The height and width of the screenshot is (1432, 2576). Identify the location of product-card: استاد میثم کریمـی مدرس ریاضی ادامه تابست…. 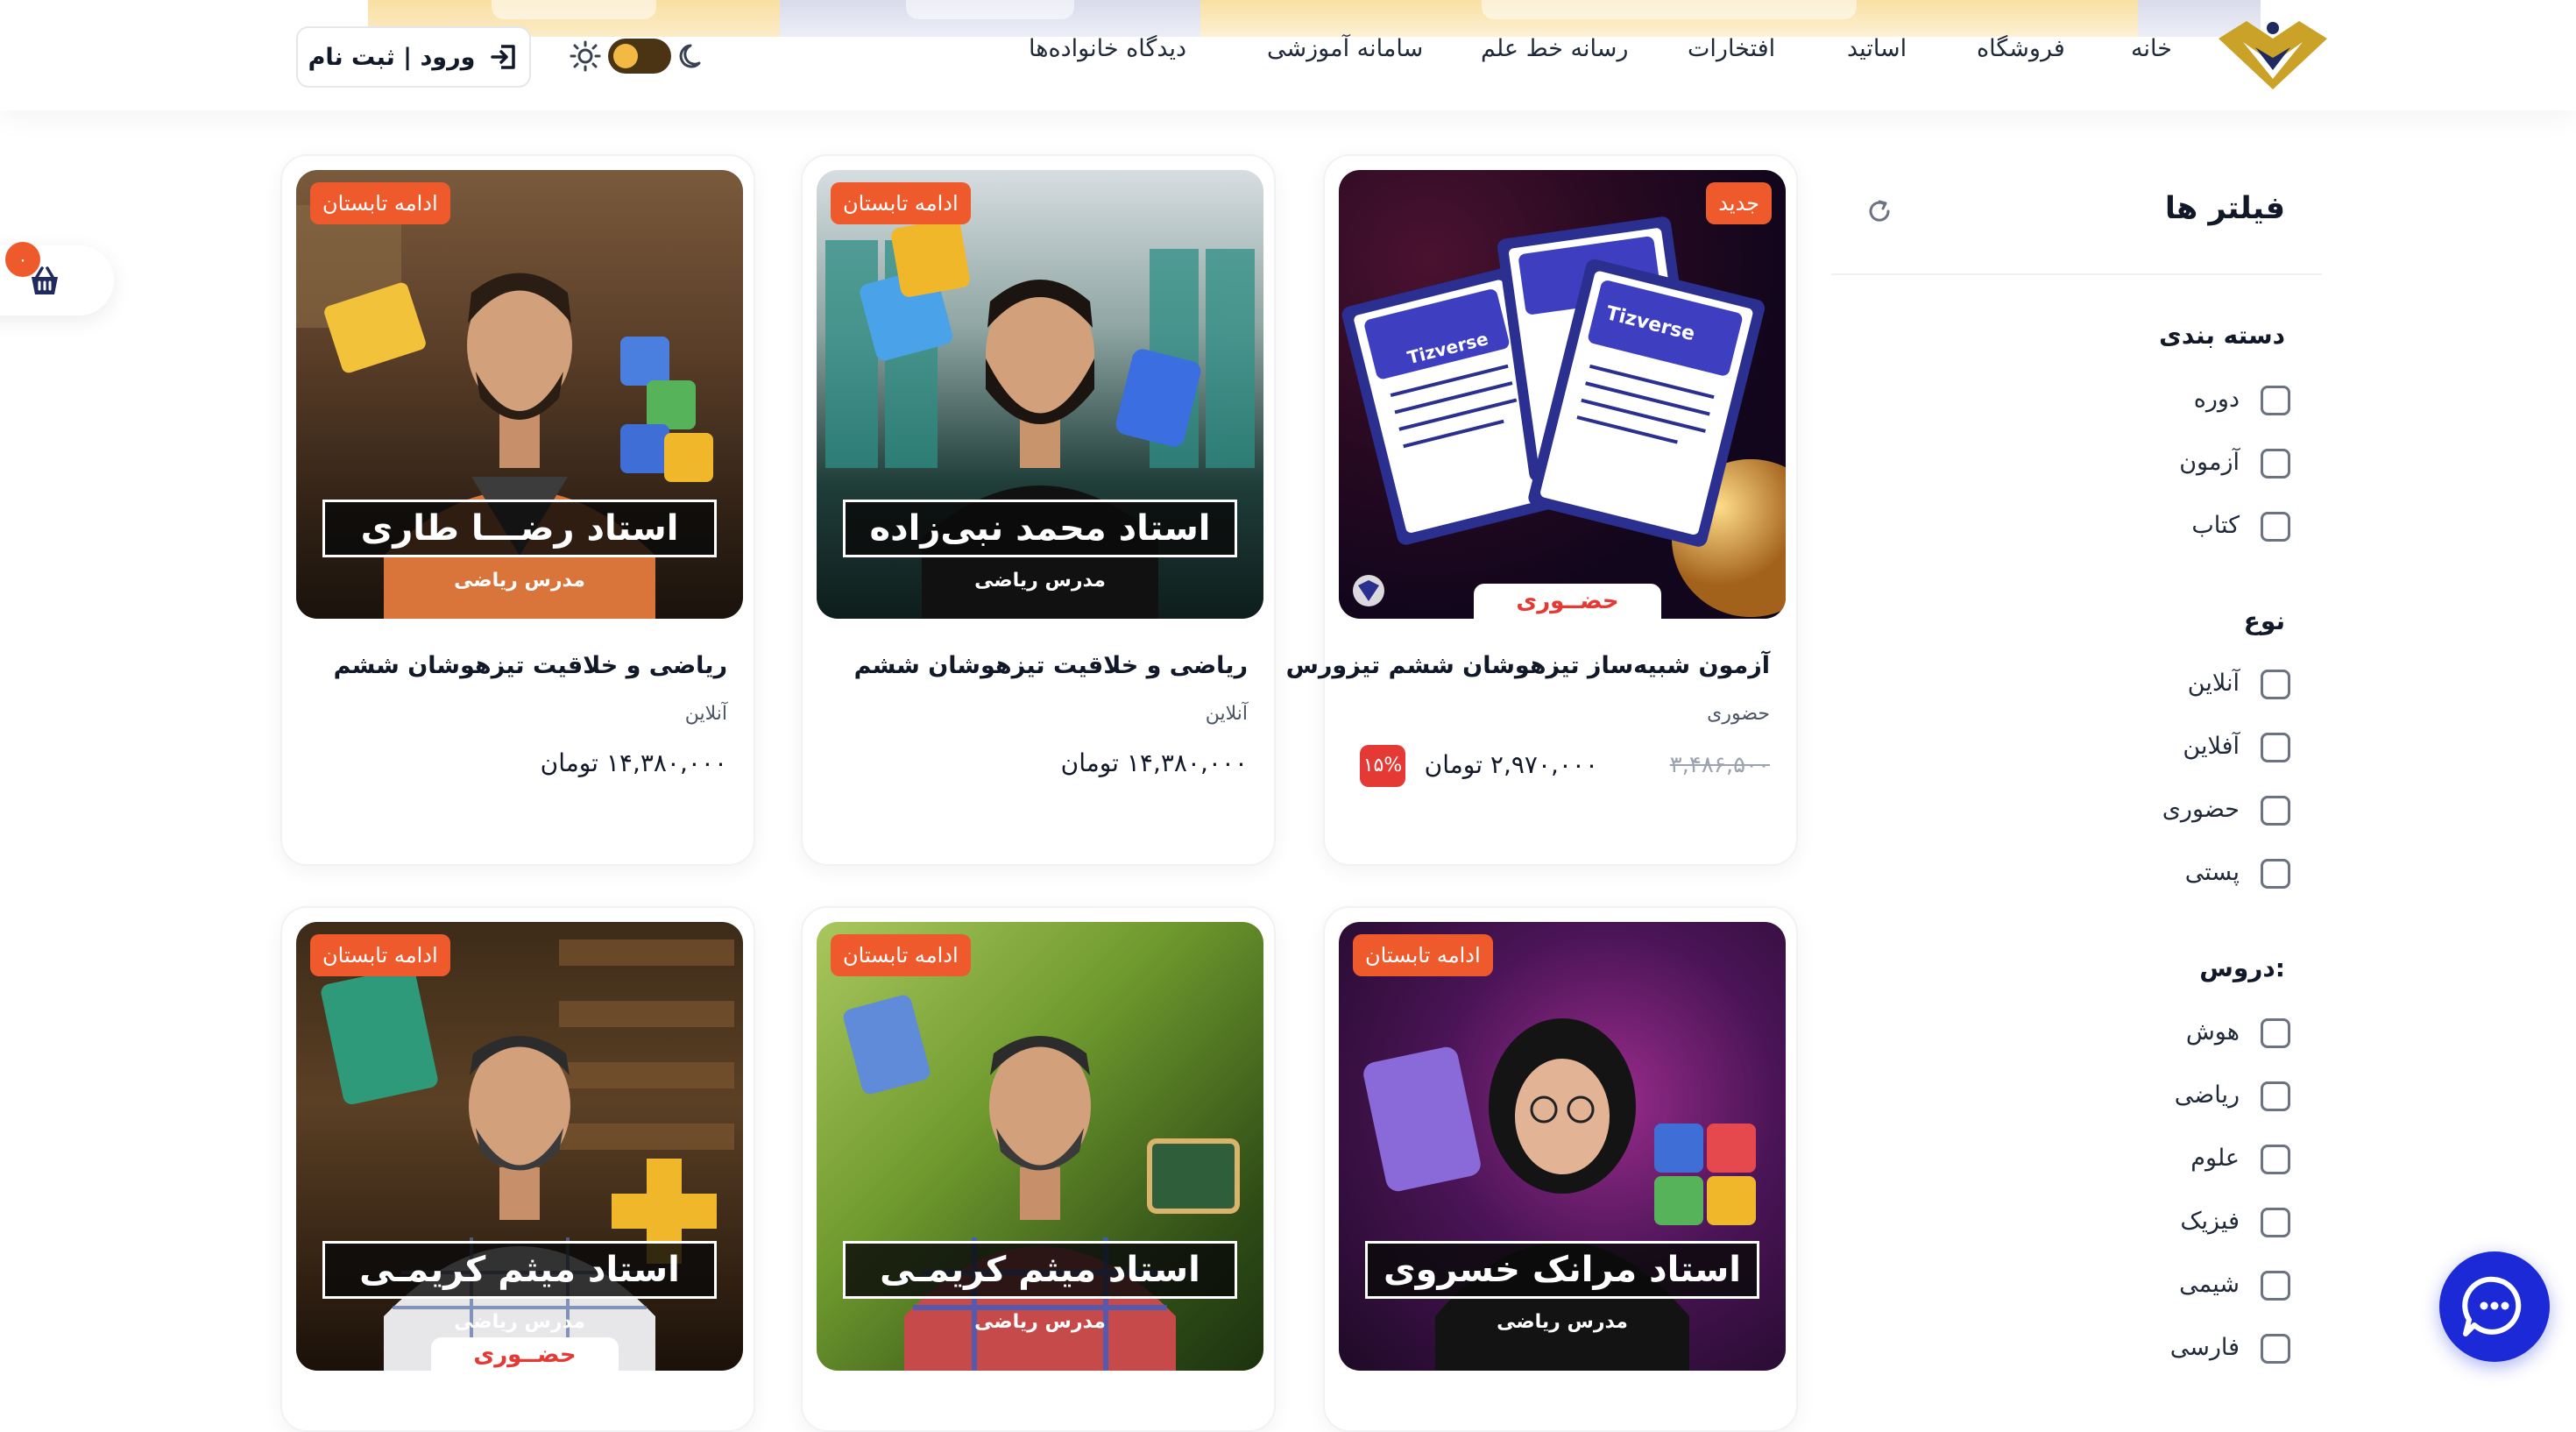
(1038, 1169).